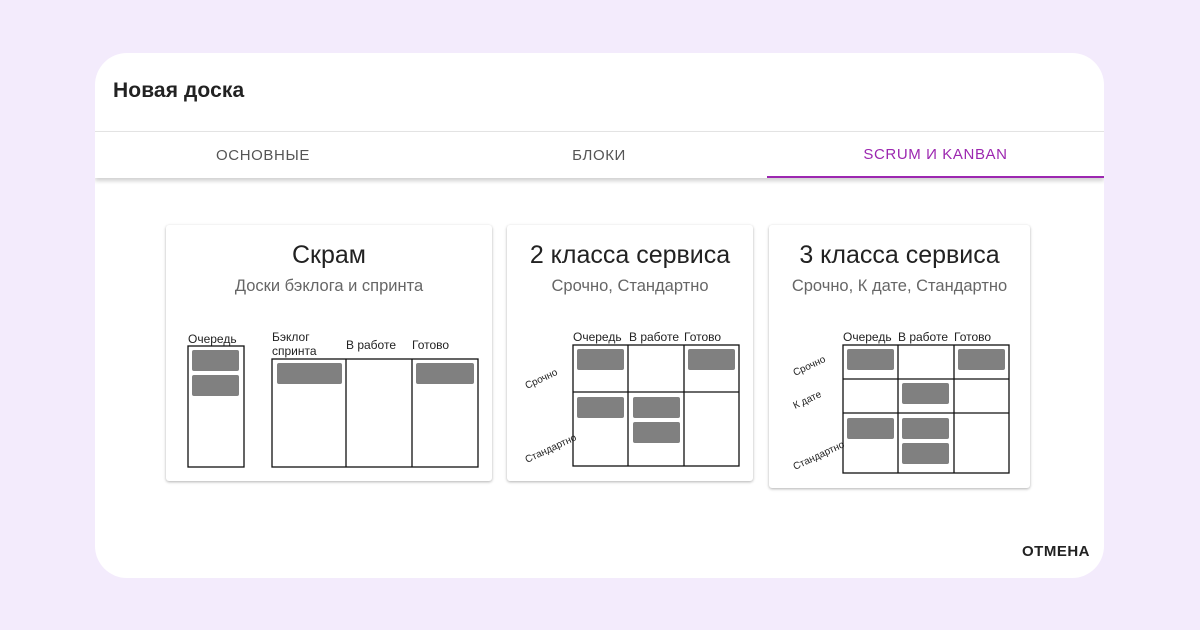  What do you see at coordinates (935, 155) in the screenshot?
I see `tab-scrum-kanban: SCRUM И KANBAN` at bounding box center [935, 155].